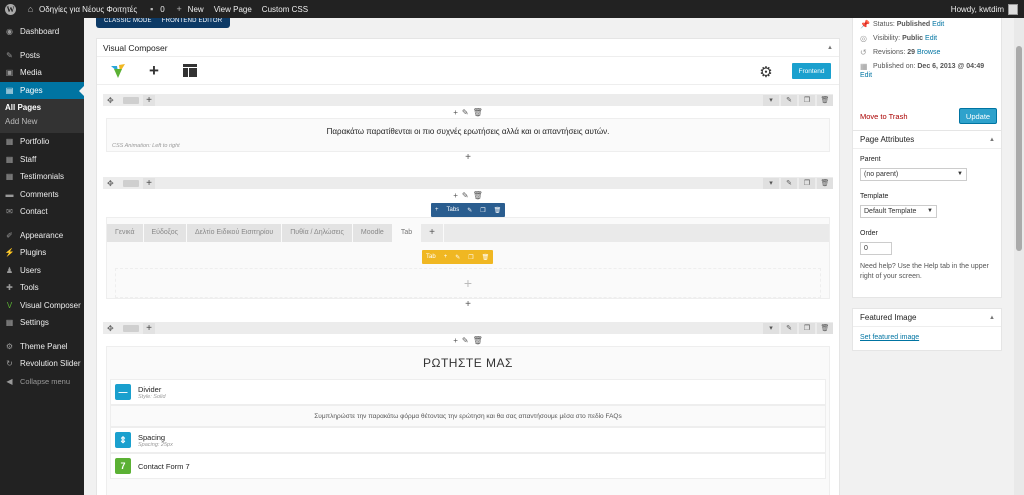 Image resolution: width=1024 pixels, height=495 pixels. I want to click on clone-tabs-icon: ❐, so click(482, 210).